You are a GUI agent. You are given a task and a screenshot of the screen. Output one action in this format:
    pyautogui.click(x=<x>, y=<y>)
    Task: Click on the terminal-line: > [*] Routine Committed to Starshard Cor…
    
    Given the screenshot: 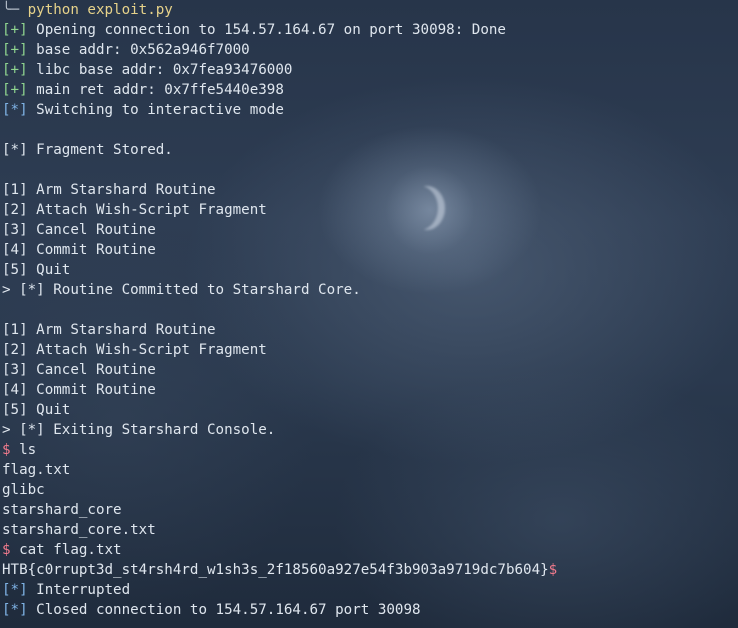 What is the action you would take?
    pyautogui.click(x=279, y=290)
    